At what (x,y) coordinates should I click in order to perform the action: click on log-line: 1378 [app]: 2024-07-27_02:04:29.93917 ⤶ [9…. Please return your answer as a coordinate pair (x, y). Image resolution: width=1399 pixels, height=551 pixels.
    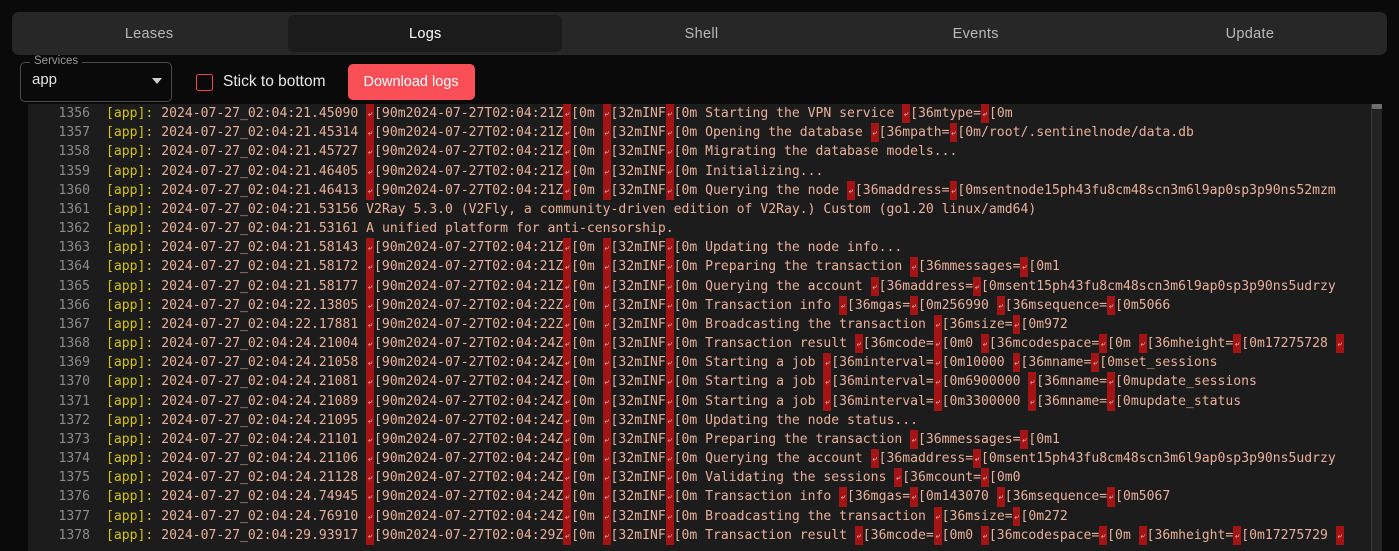
    Looking at the image, I should click on (705, 535).